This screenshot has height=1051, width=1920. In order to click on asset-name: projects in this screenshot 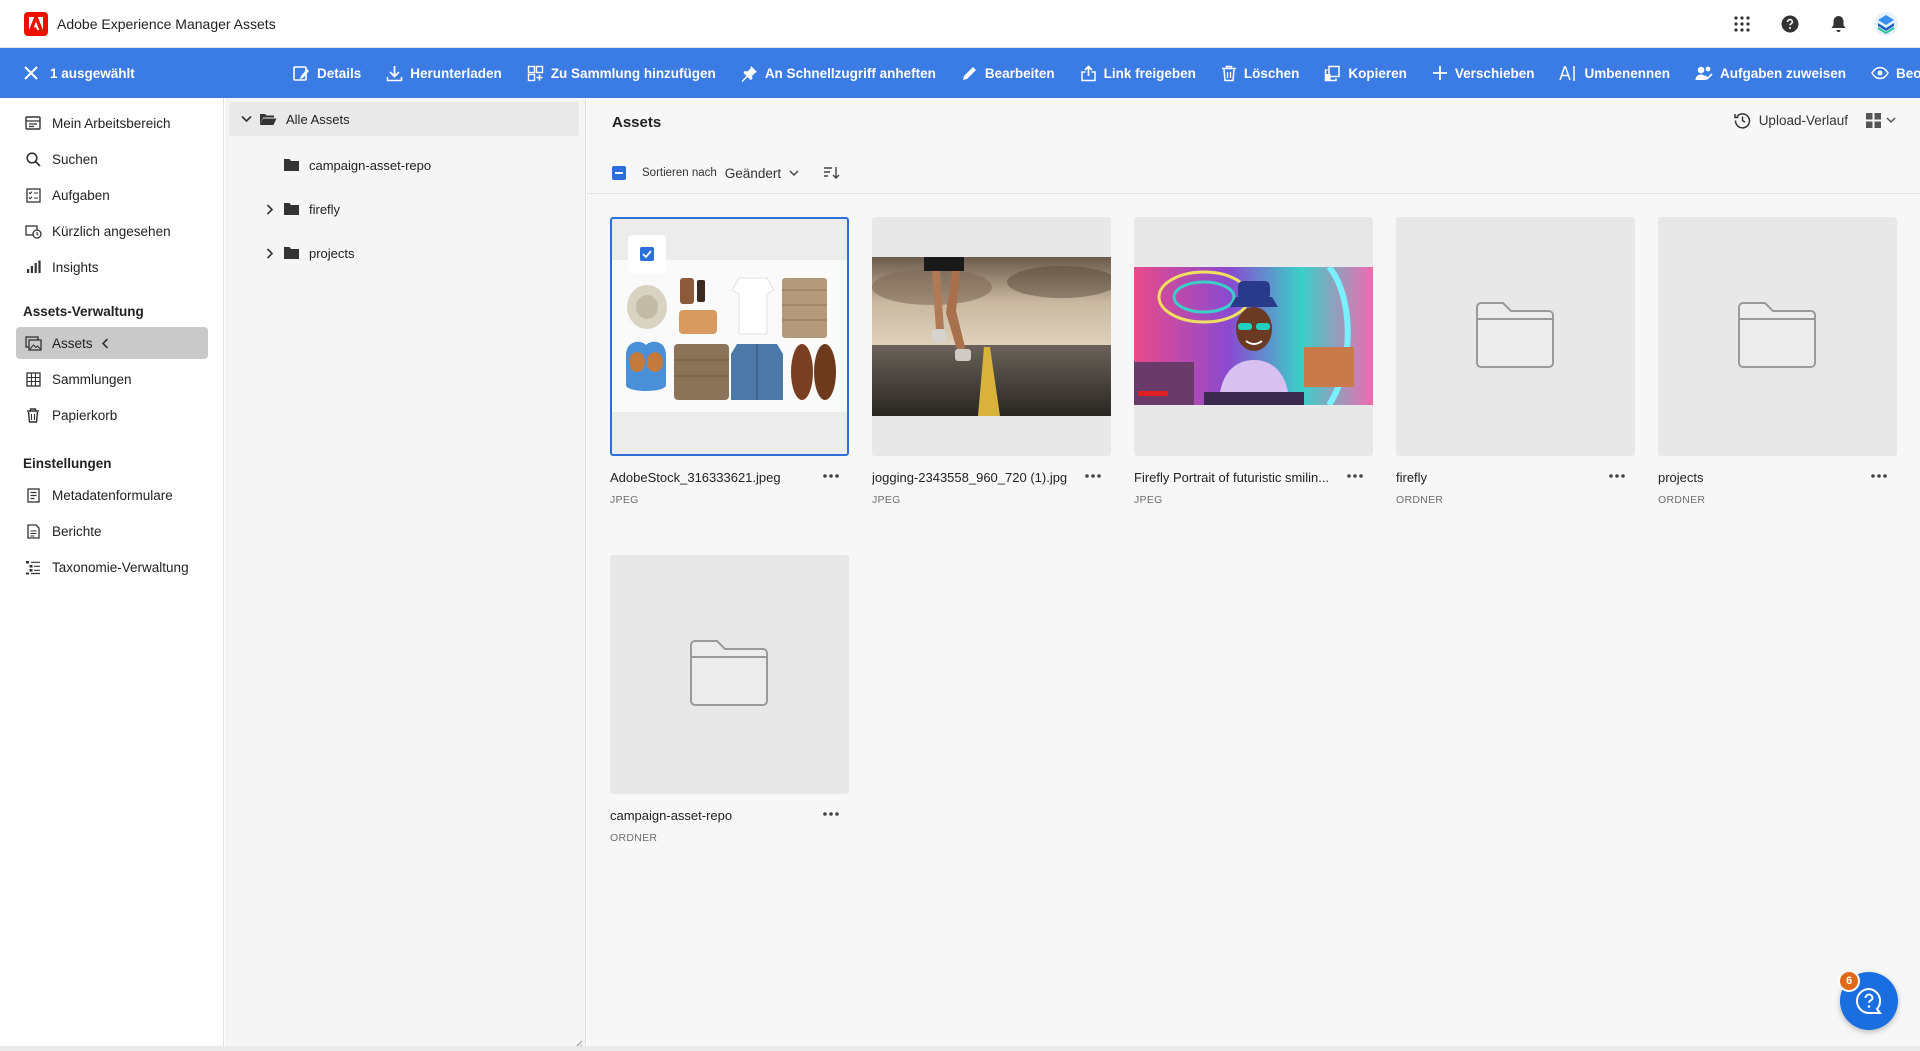, I will do `click(1681, 477)`.